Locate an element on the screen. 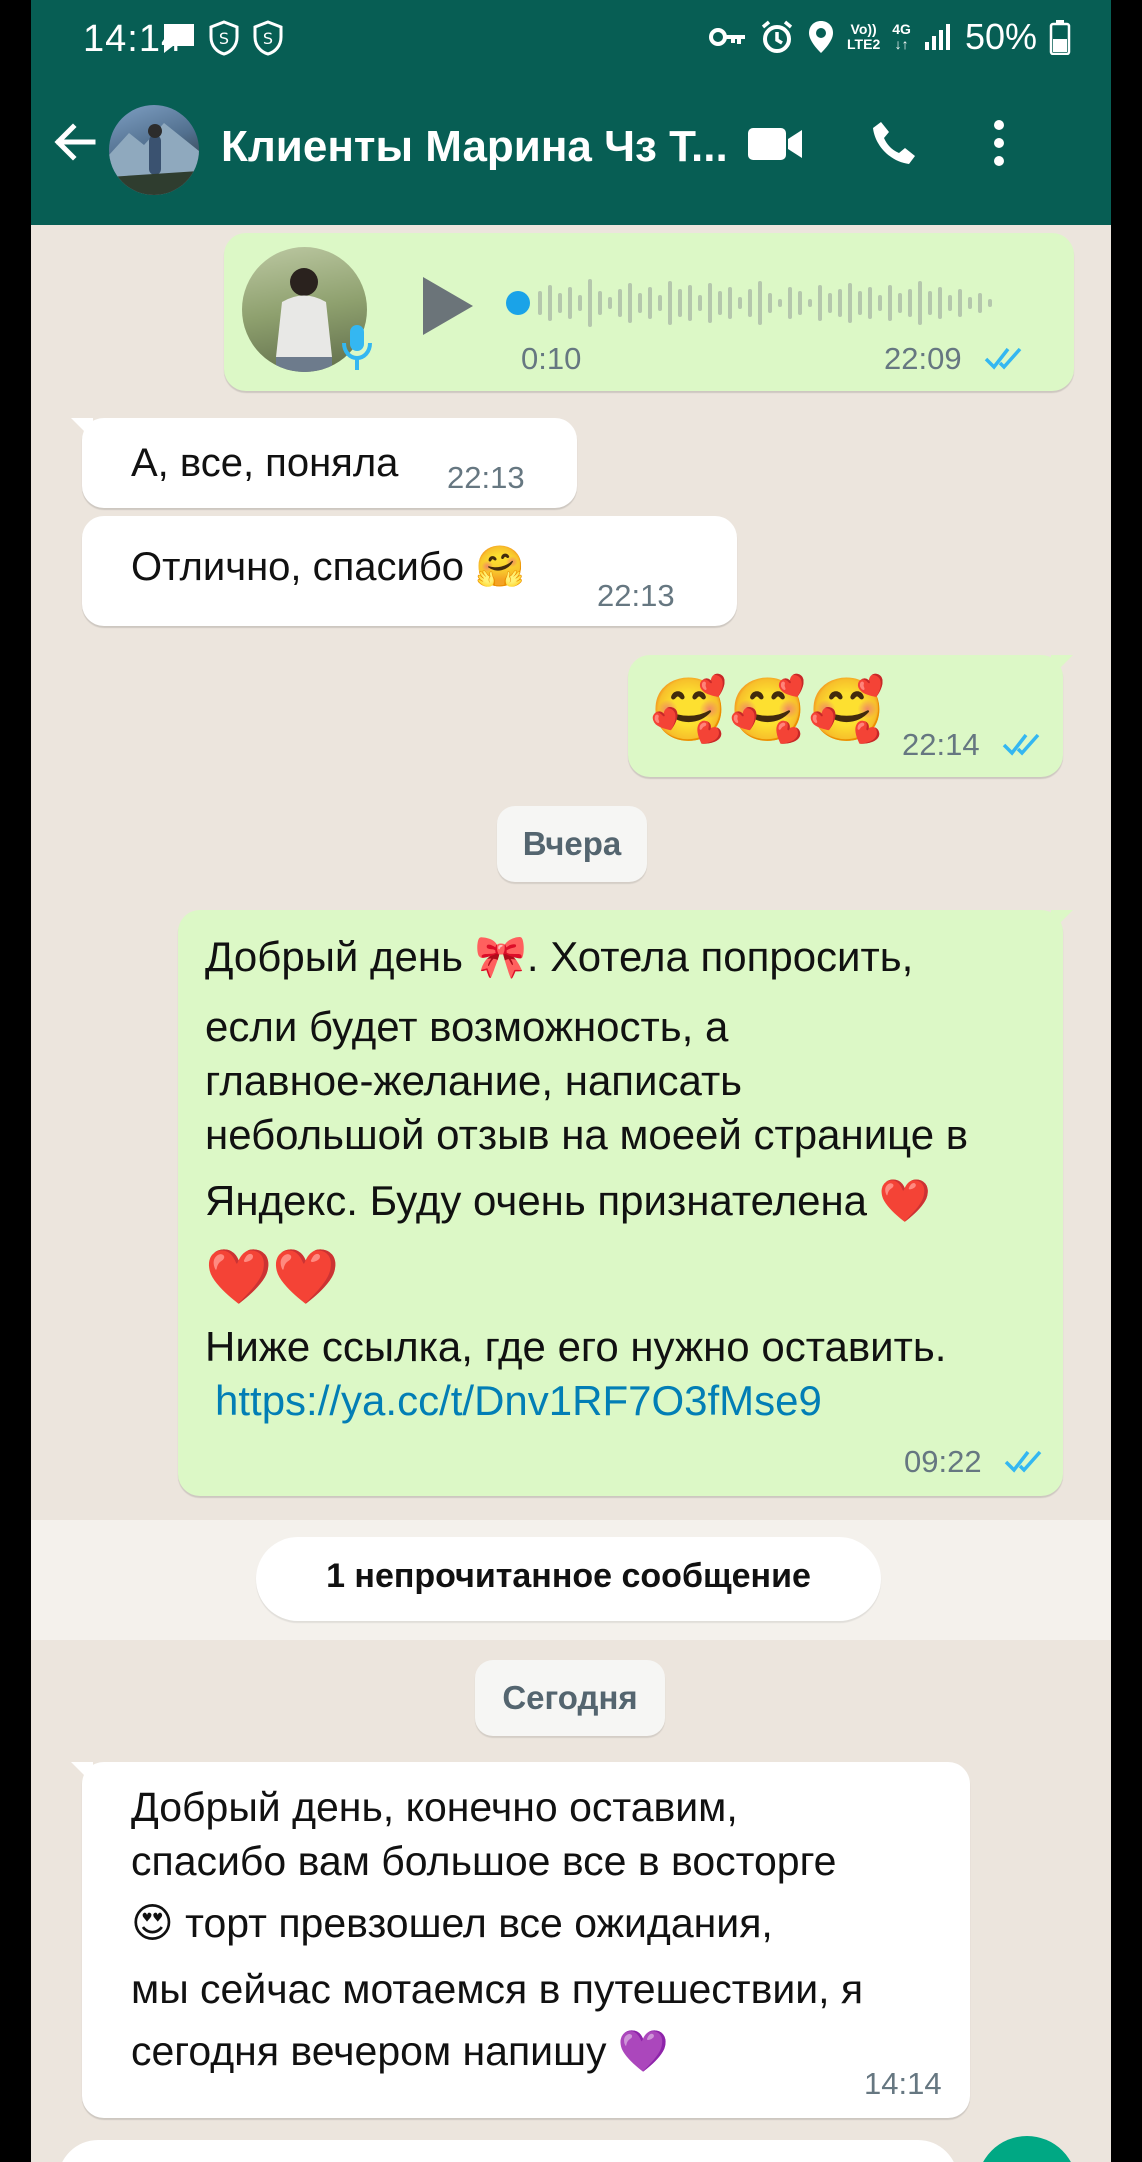 This screenshot has height=2162, width=1142. message-line: Ниже ссылка, где его нужно оставить. is located at coordinates (576, 1346).